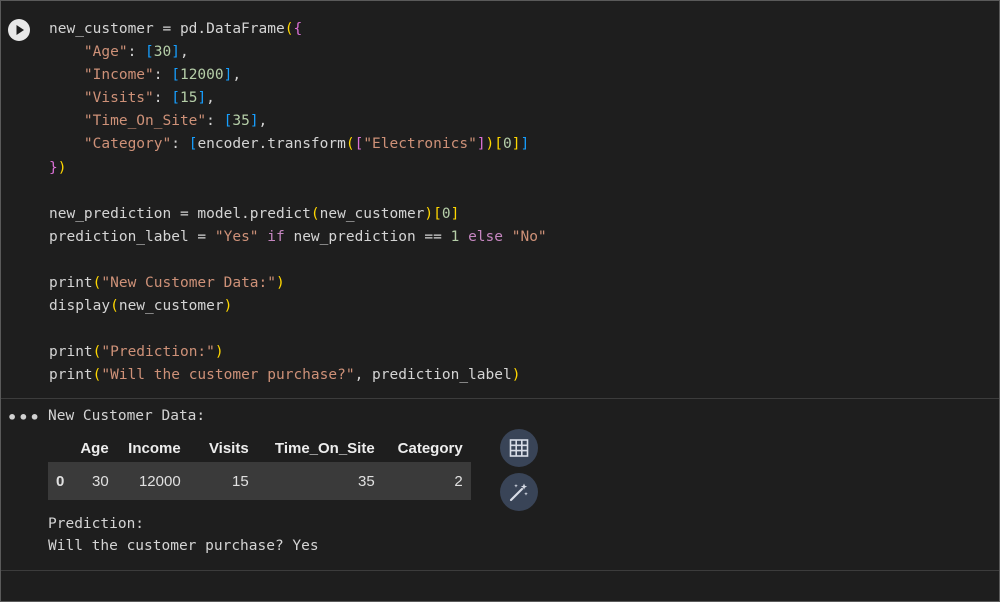 This screenshot has width=1000, height=602. Describe the element at coordinates (298, 352) in the screenshot. I see `code-line: print("Prediction:")` at that location.